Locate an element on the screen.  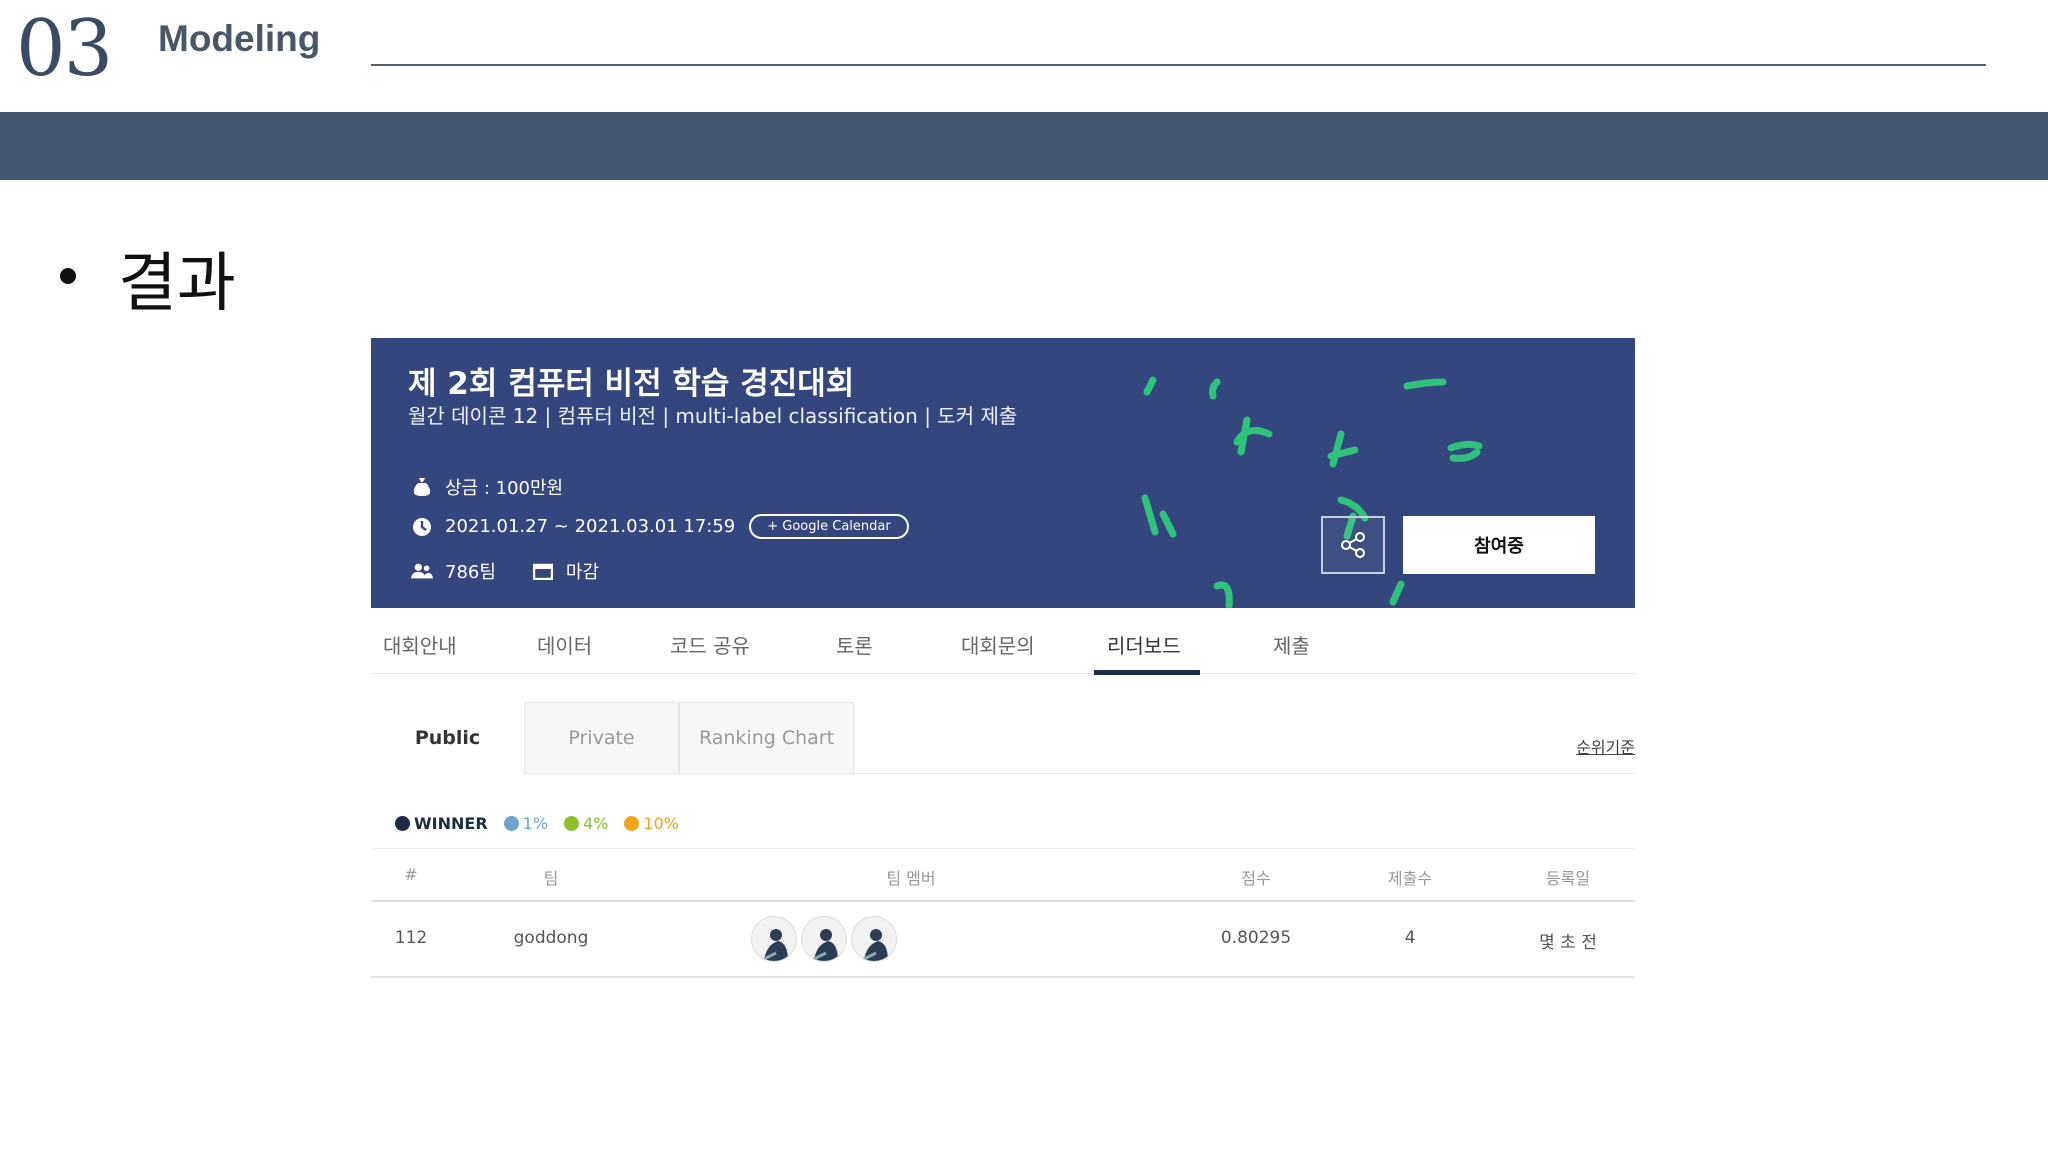
join-status-button: 참여중 is located at coordinates (1499, 545).